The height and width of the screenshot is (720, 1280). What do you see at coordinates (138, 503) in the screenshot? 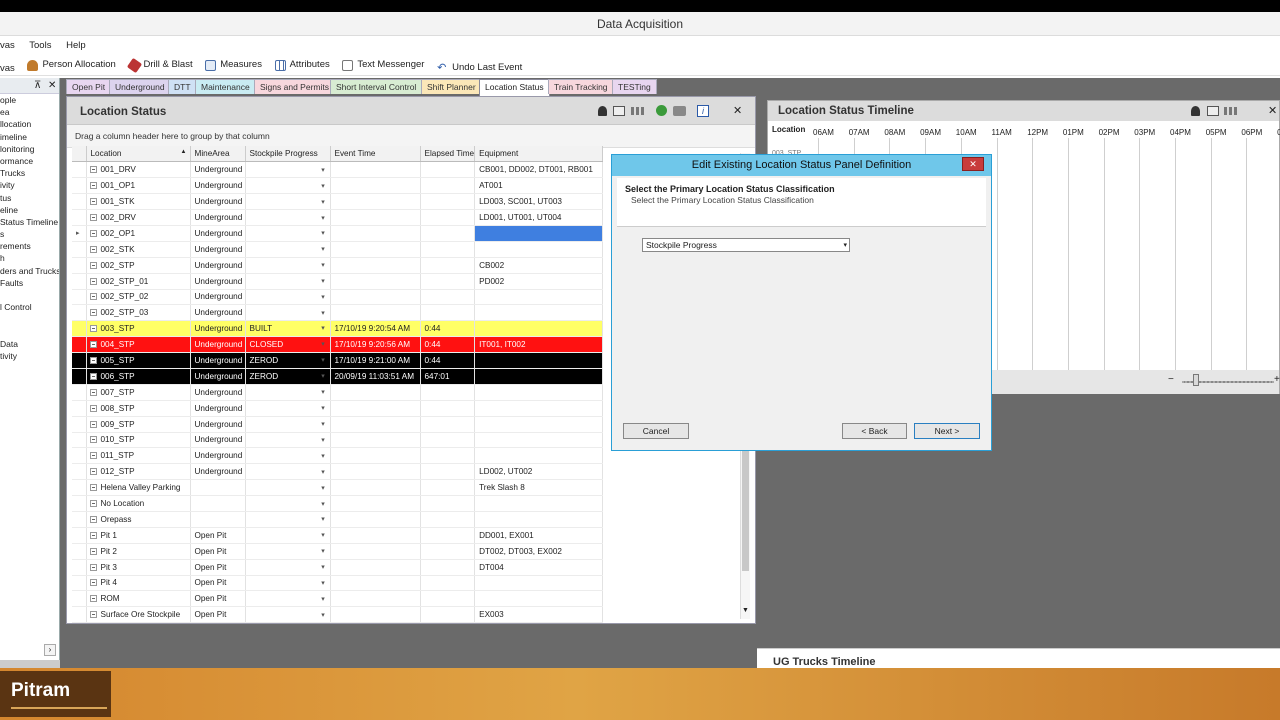
I see `cell-location: No Location` at bounding box center [138, 503].